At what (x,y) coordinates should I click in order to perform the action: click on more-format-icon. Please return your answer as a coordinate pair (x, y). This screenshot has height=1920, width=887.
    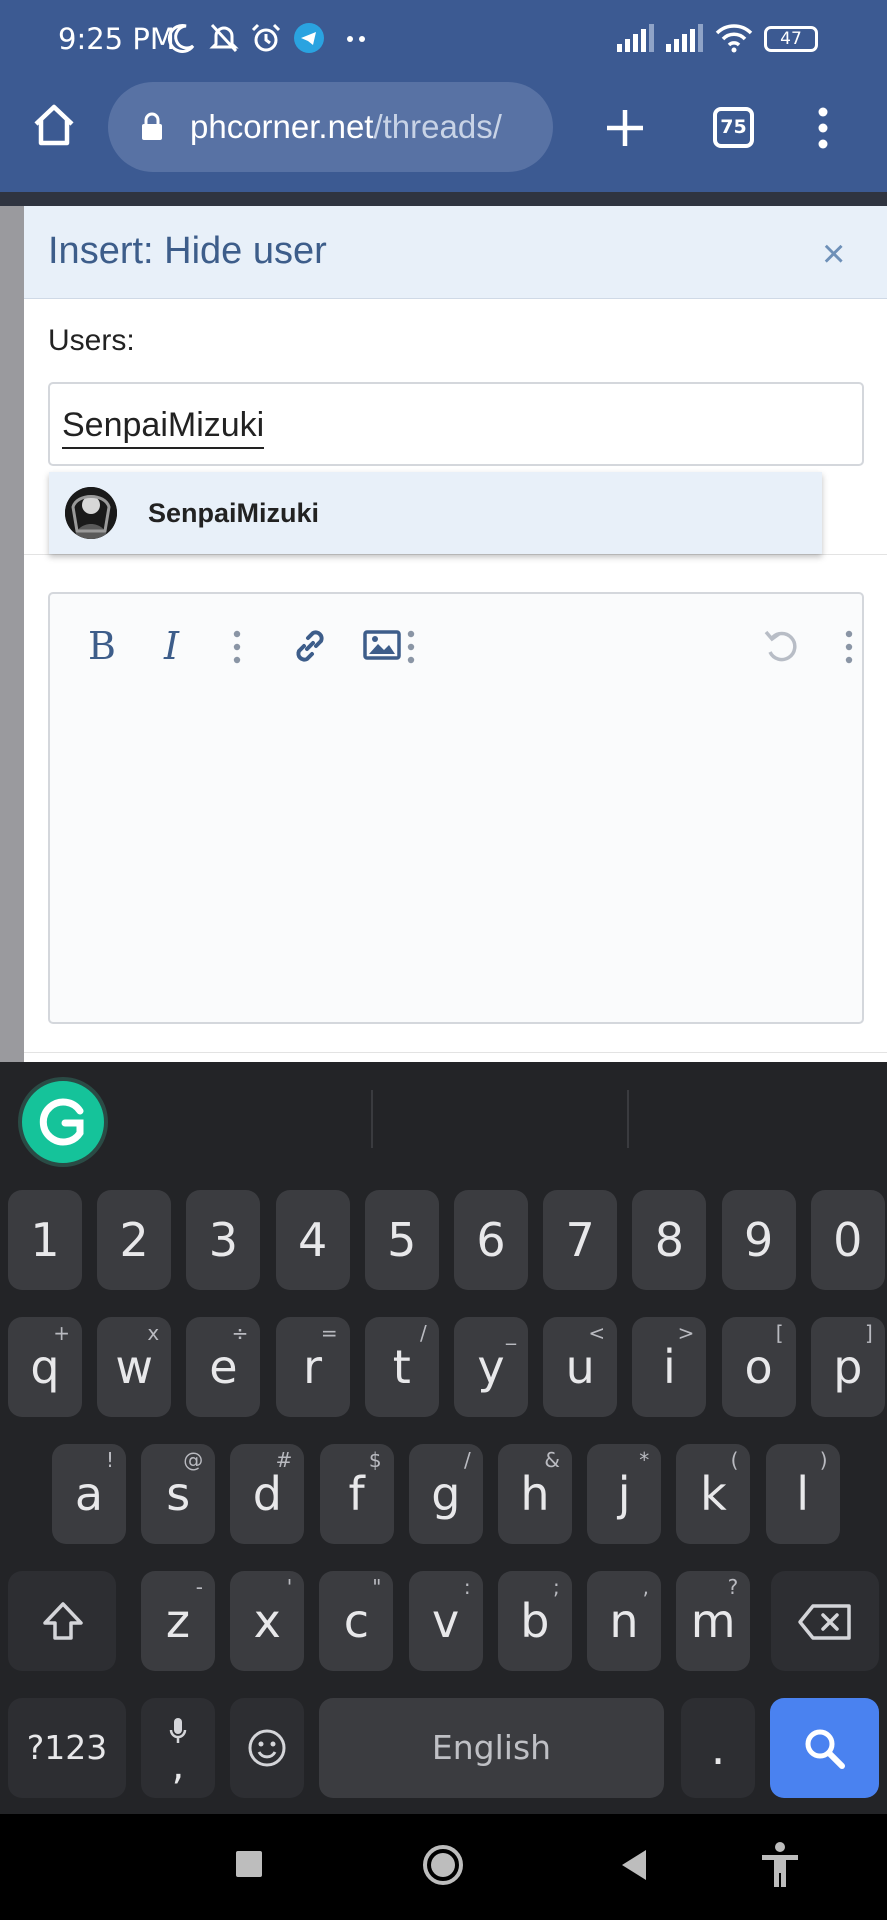
    Looking at the image, I should click on (237, 647).